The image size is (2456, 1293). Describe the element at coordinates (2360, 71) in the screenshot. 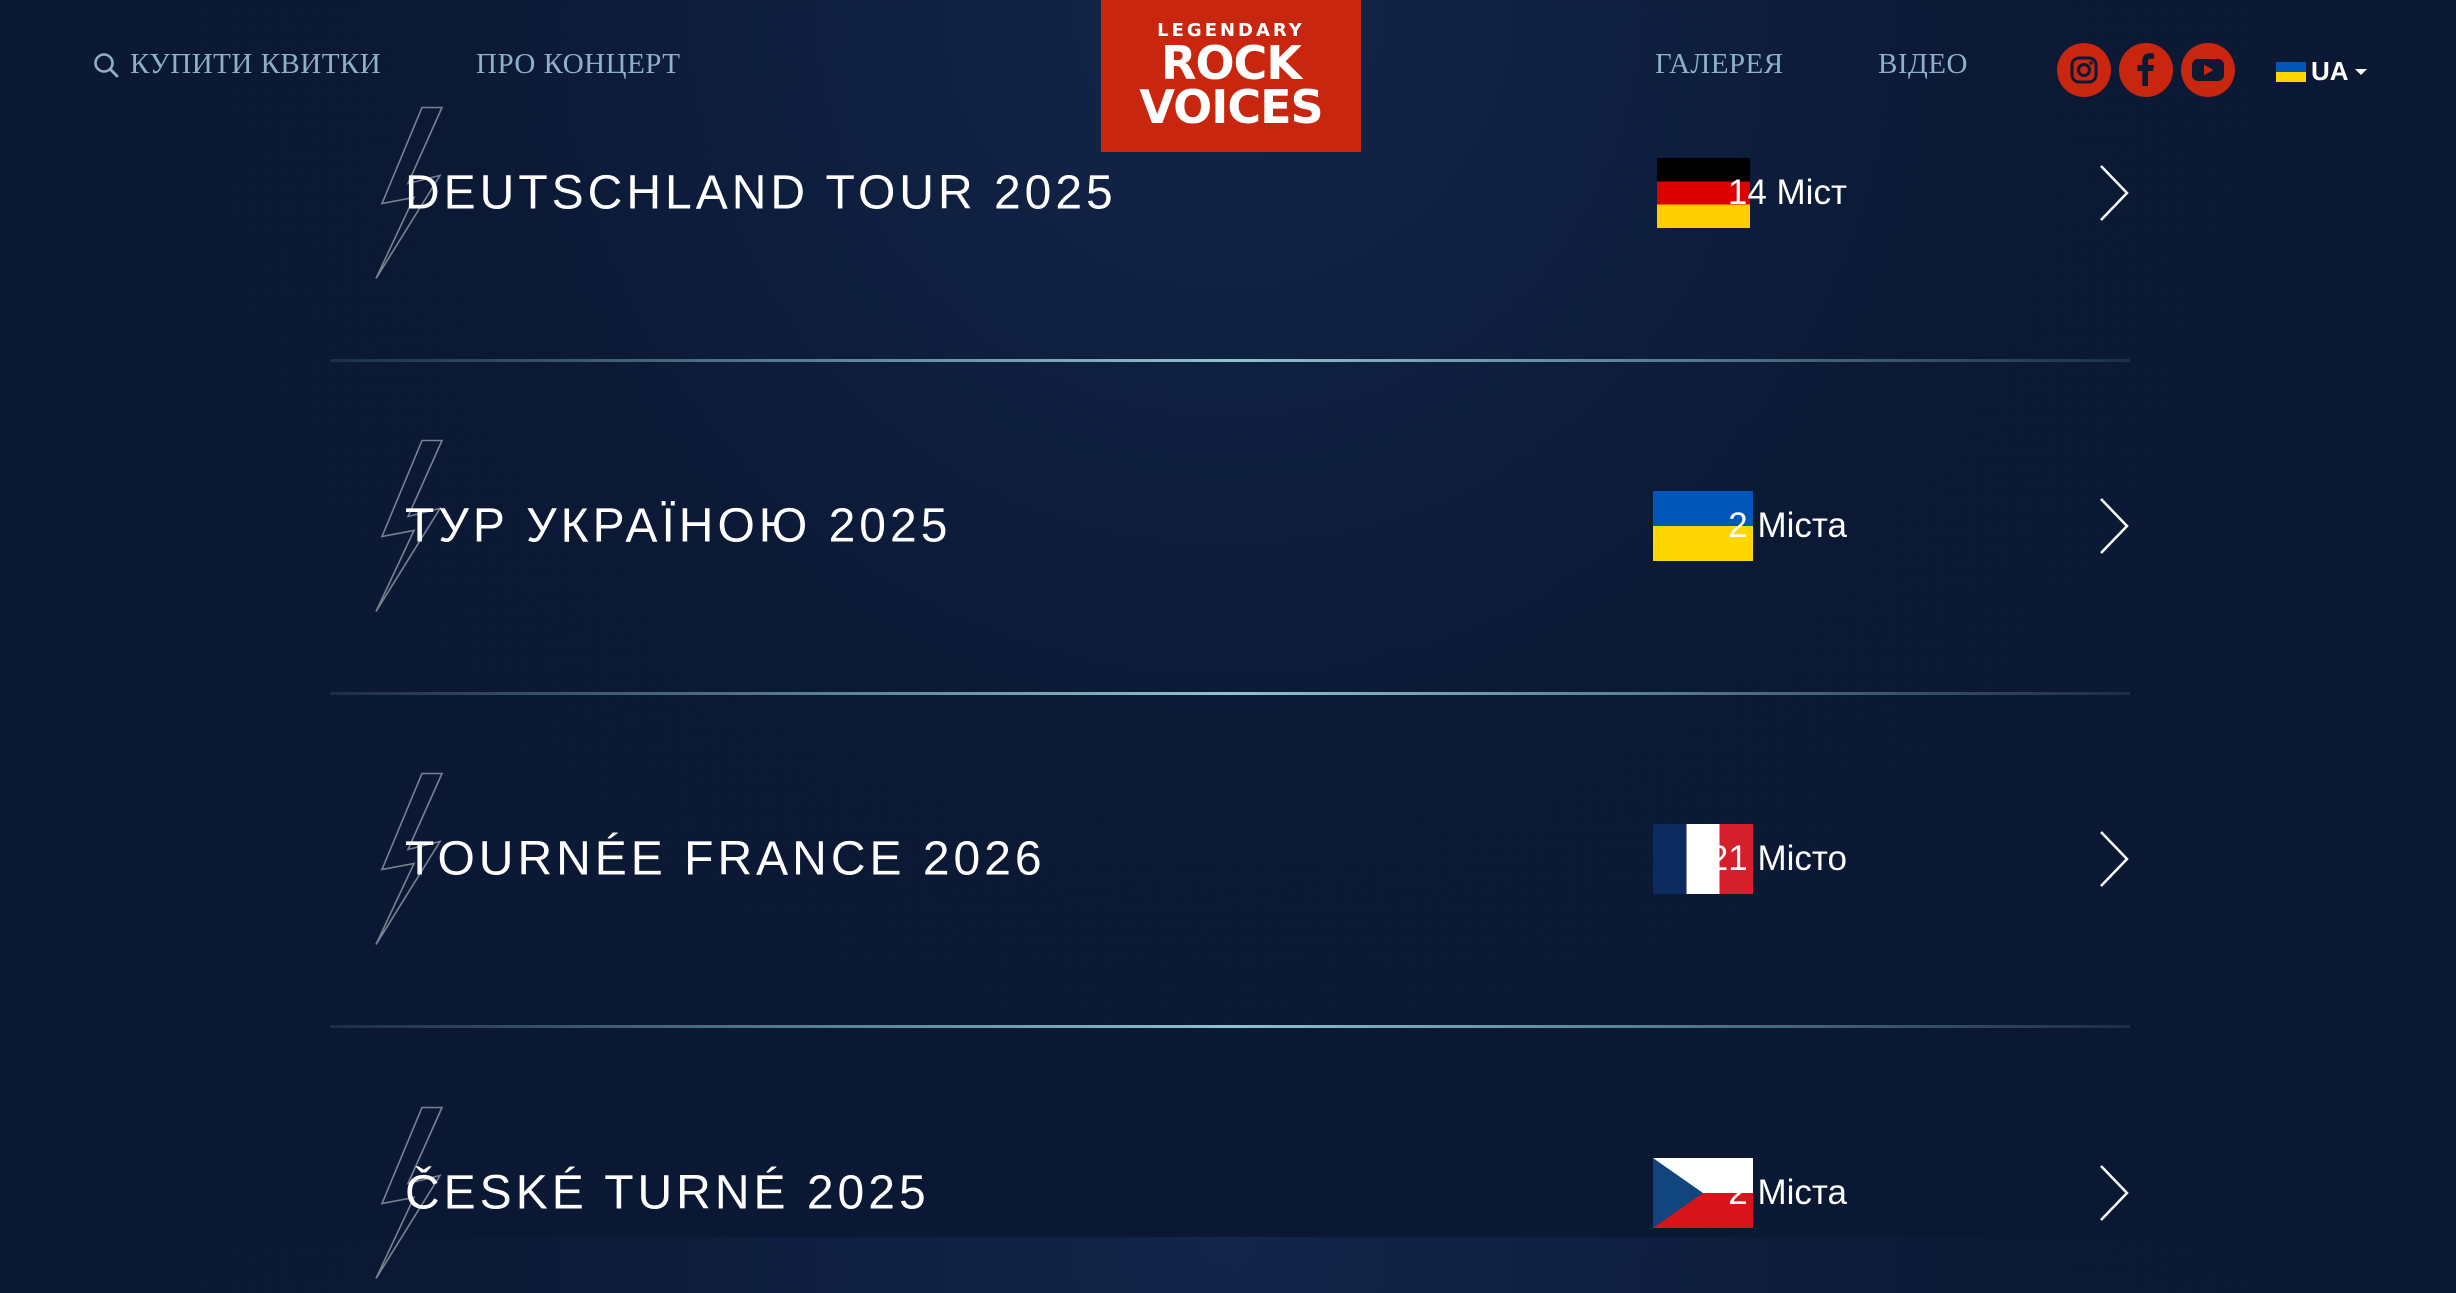

I see `caret-down-icon` at that location.